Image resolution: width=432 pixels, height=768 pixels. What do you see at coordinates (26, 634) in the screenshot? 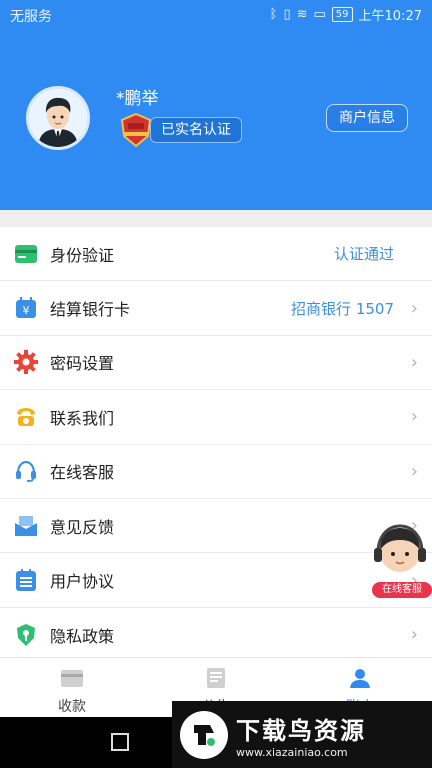
I see `privacy-shield-icon` at bounding box center [26, 634].